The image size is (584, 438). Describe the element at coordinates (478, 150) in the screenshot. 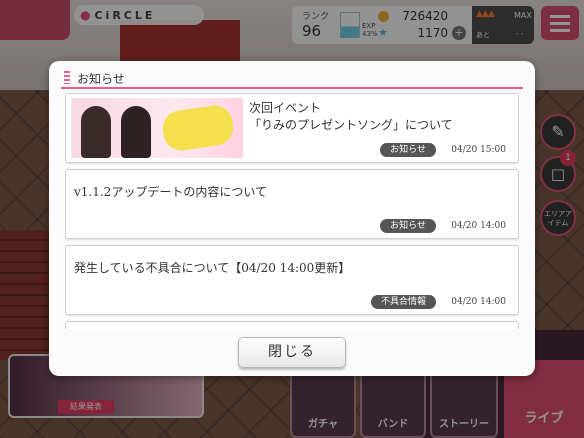

I see `notice-date: 04/20 15:00` at that location.